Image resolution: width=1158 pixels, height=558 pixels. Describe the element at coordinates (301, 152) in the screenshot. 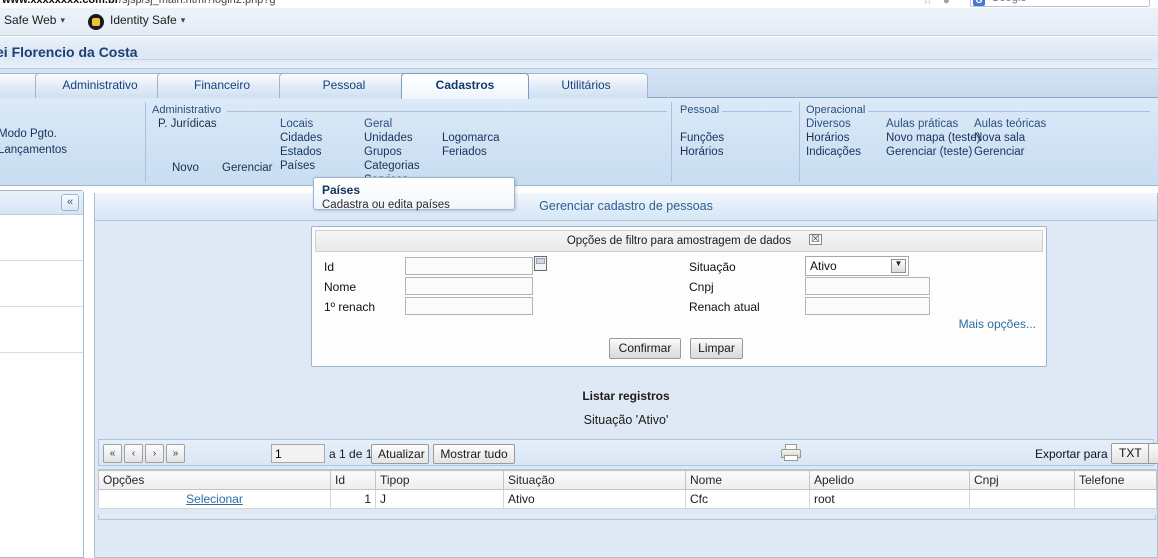

I see `ribbon-item-estados: Estados` at that location.